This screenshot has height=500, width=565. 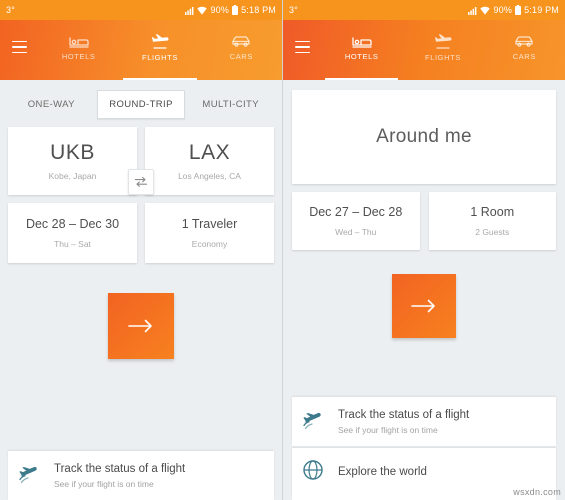 I want to click on trip-type-multi-city: MULTI-CITY, so click(x=230, y=104).